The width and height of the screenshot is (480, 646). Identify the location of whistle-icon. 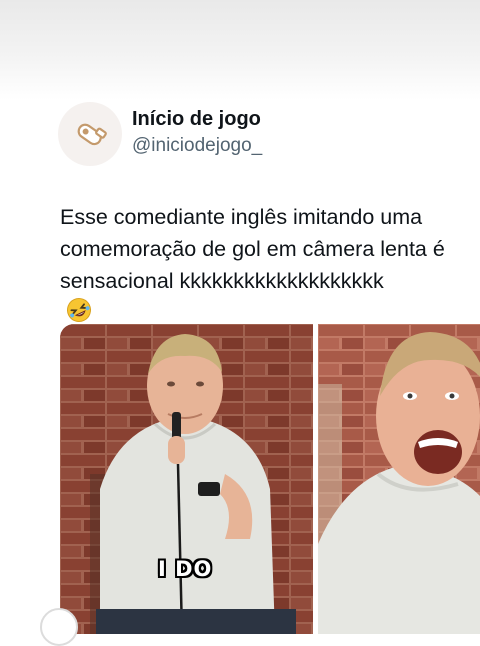
(92, 134).